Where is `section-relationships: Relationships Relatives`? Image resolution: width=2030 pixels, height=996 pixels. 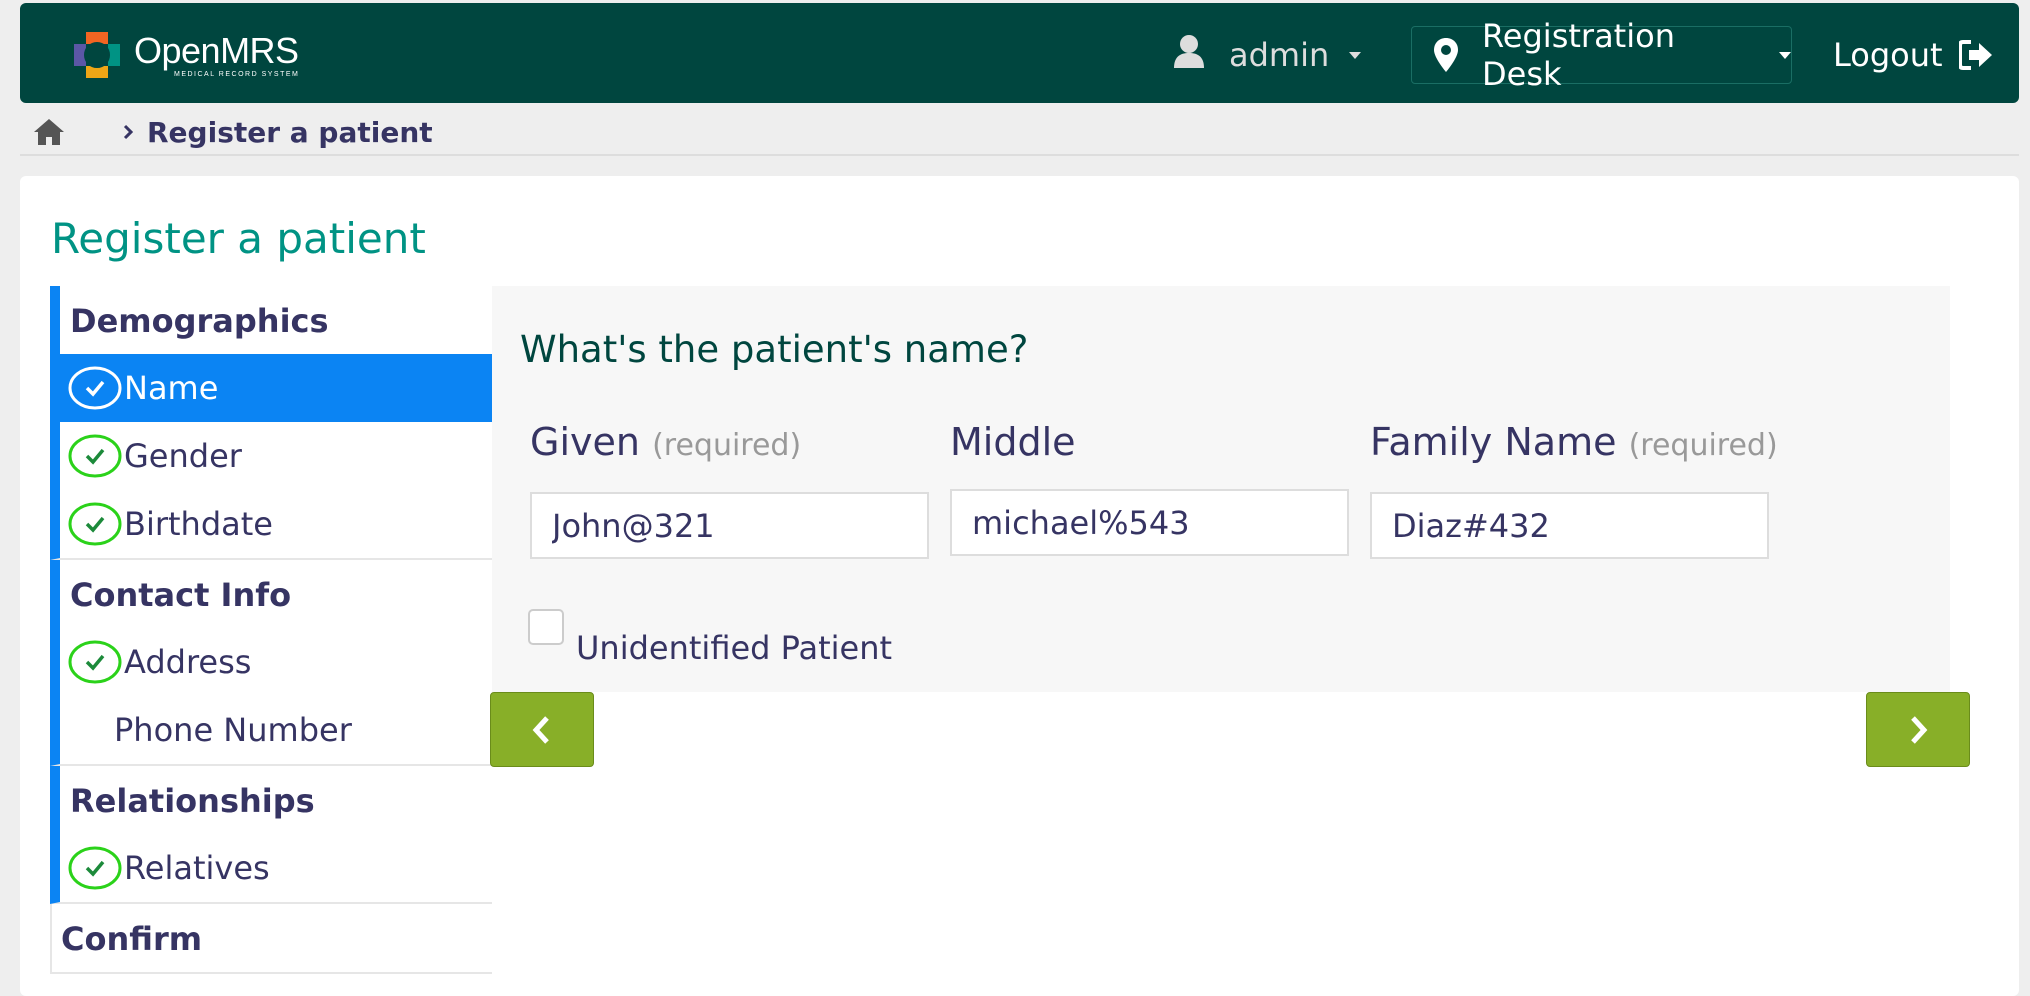 section-relationships: Relationships Relatives is located at coordinates (271, 835).